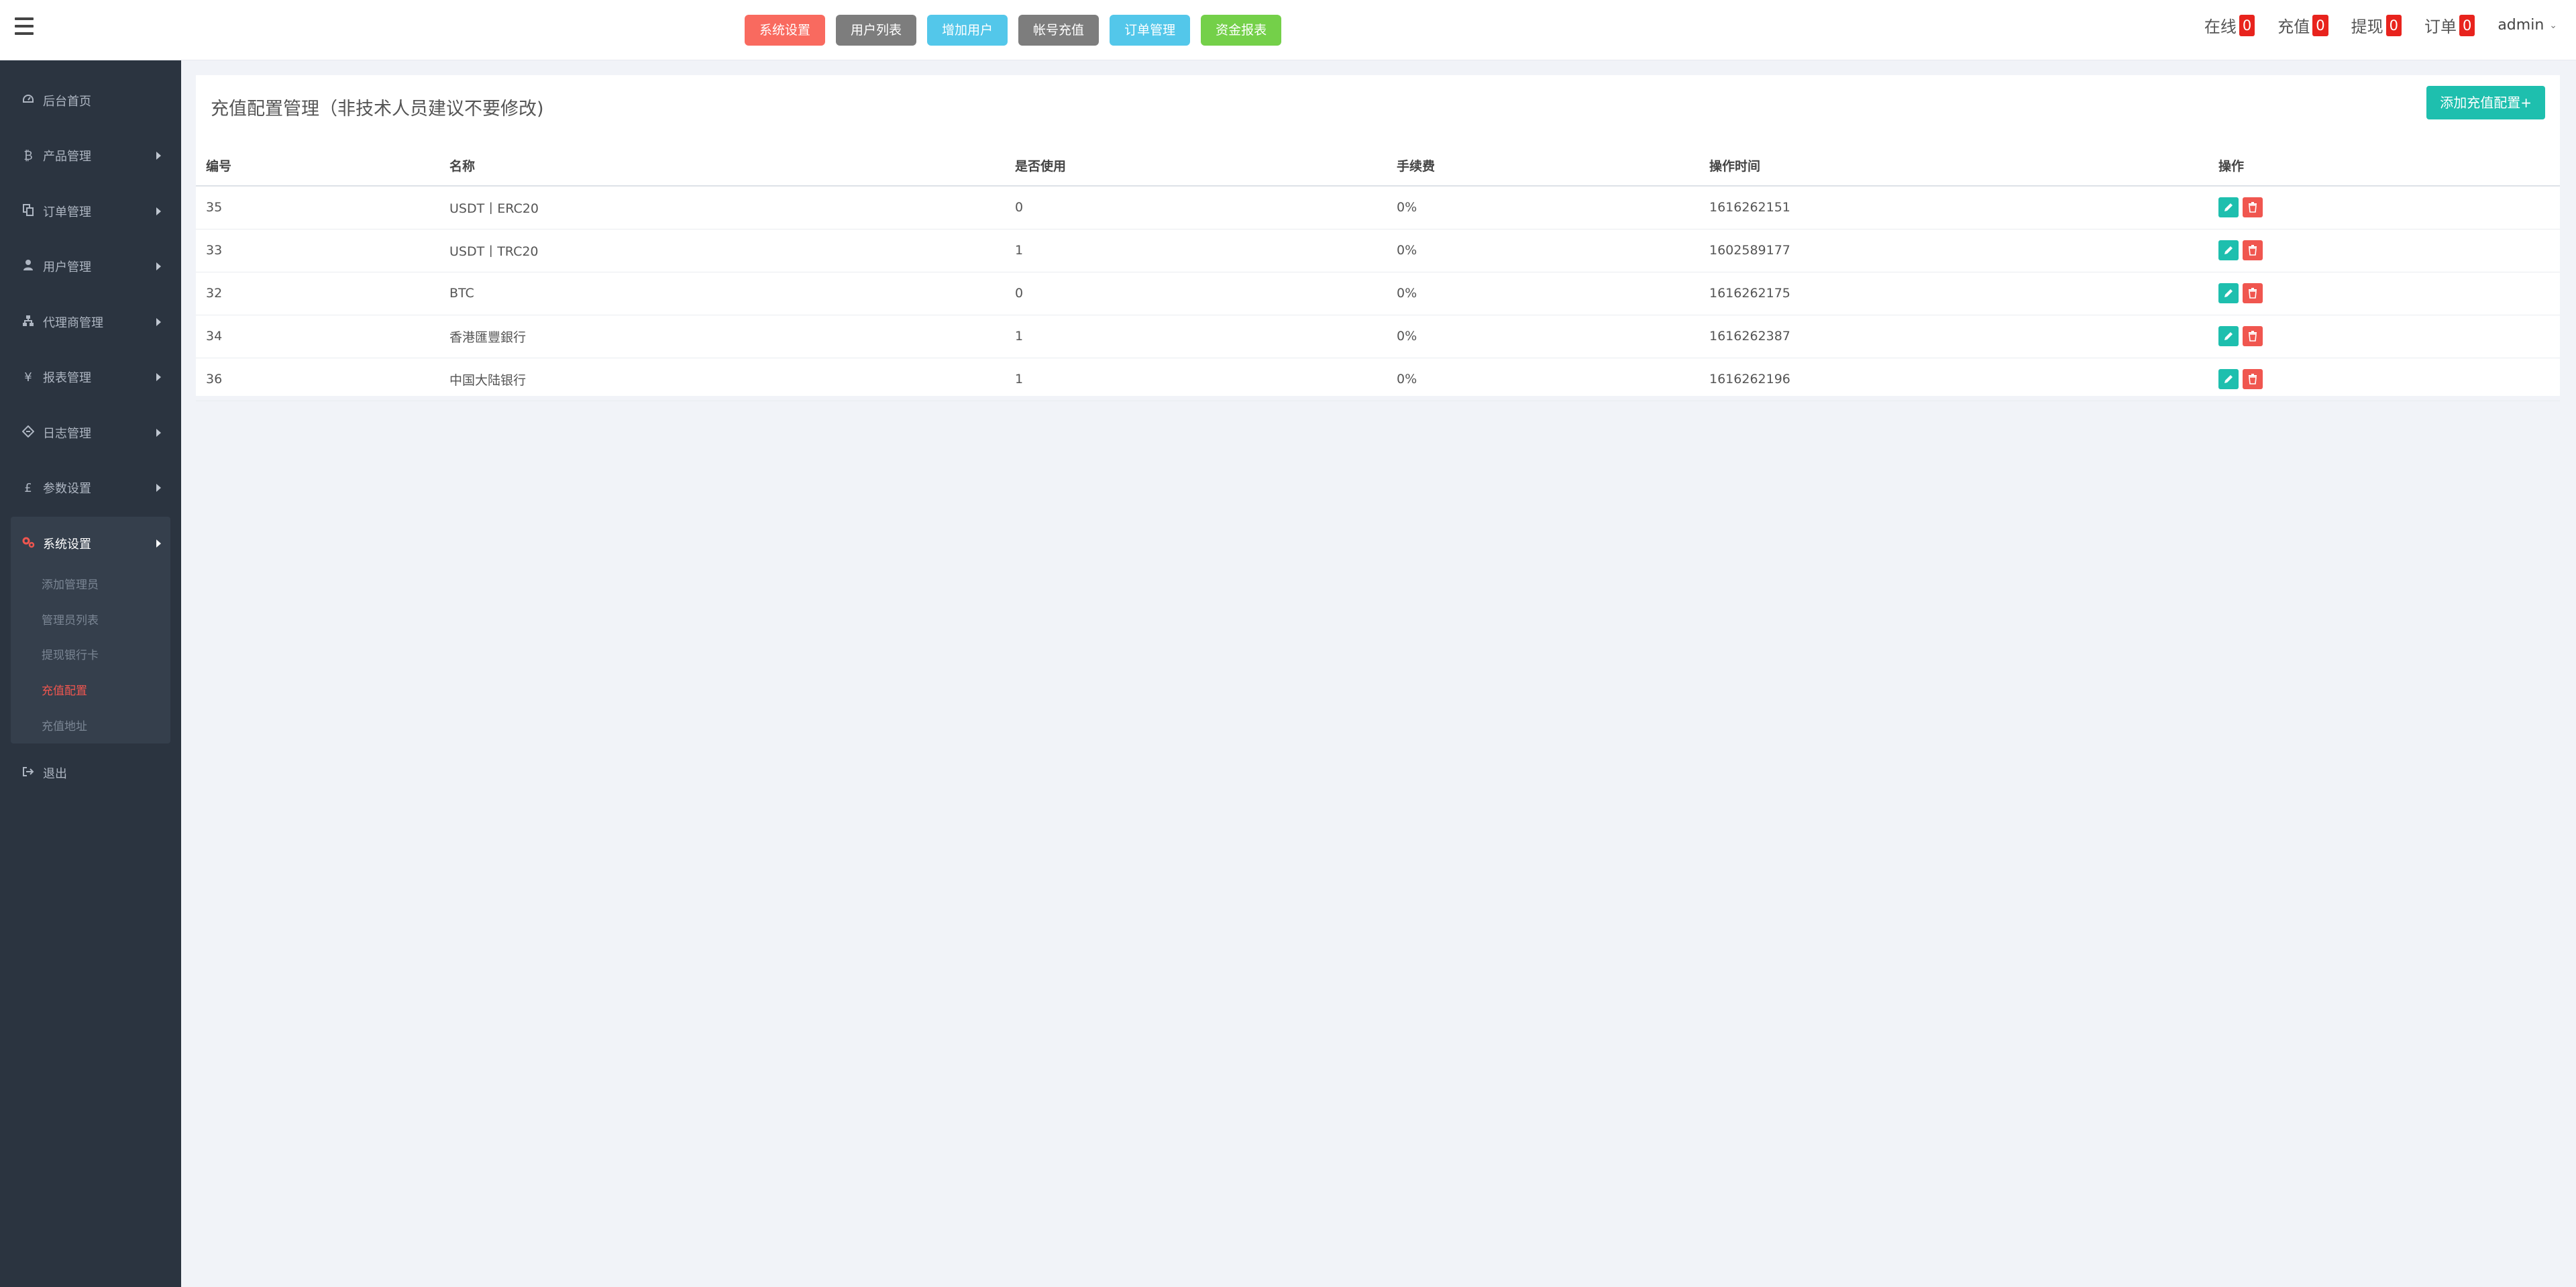 This screenshot has width=2576, height=1287. I want to click on status-orders: 订单 0, so click(2449, 25).